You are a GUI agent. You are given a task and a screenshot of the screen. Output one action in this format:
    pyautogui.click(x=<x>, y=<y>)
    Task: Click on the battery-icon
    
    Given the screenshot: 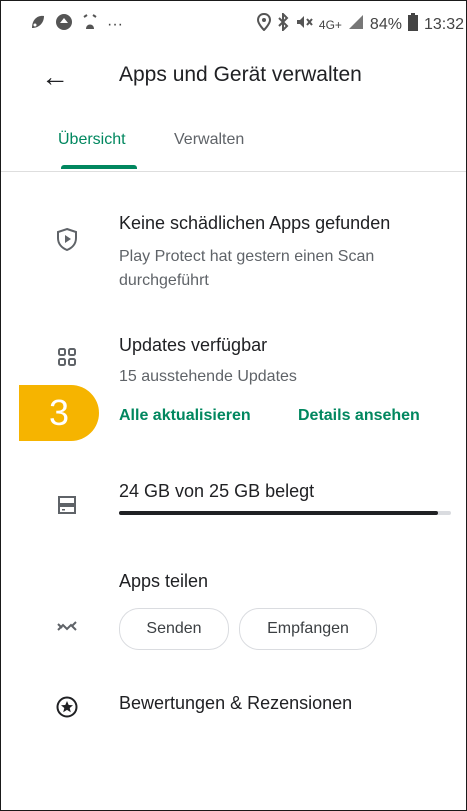 What is the action you would take?
    pyautogui.click(x=412, y=24)
    